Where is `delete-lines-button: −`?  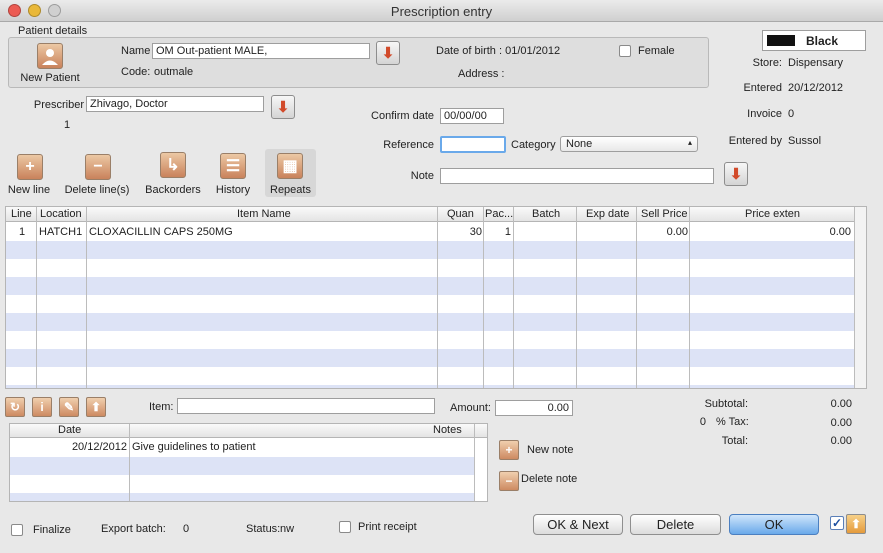 delete-lines-button: − is located at coordinates (98, 167).